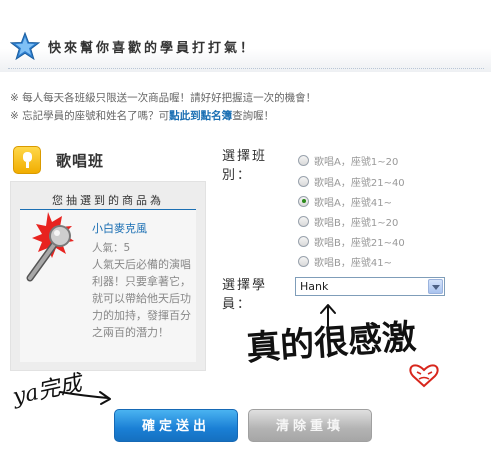  I want to click on prize-heading: 您抽選到的商品為, so click(108, 200).